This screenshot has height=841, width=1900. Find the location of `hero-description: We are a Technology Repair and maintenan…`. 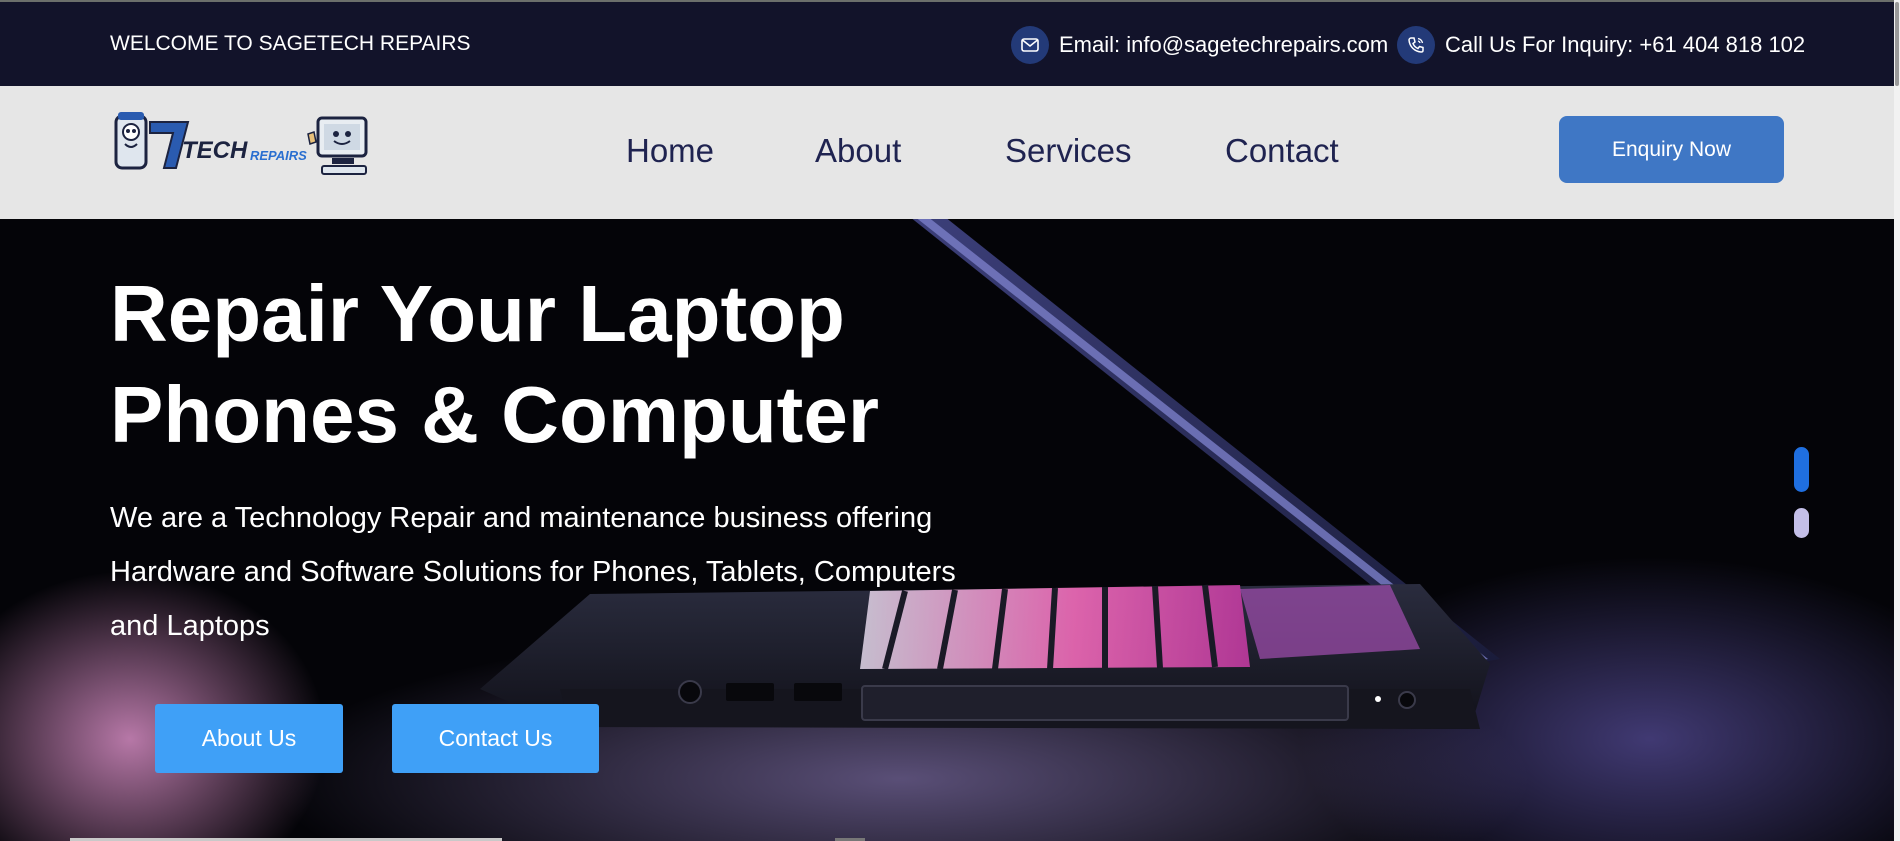

hero-description: We are a Technology Repair and maintenan… is located at coordinates (533, 572).